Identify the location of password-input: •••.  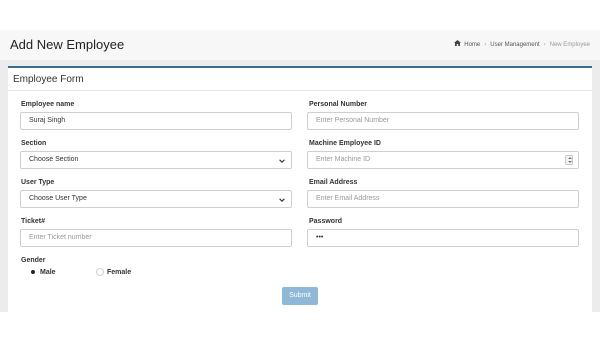
(443, 238).